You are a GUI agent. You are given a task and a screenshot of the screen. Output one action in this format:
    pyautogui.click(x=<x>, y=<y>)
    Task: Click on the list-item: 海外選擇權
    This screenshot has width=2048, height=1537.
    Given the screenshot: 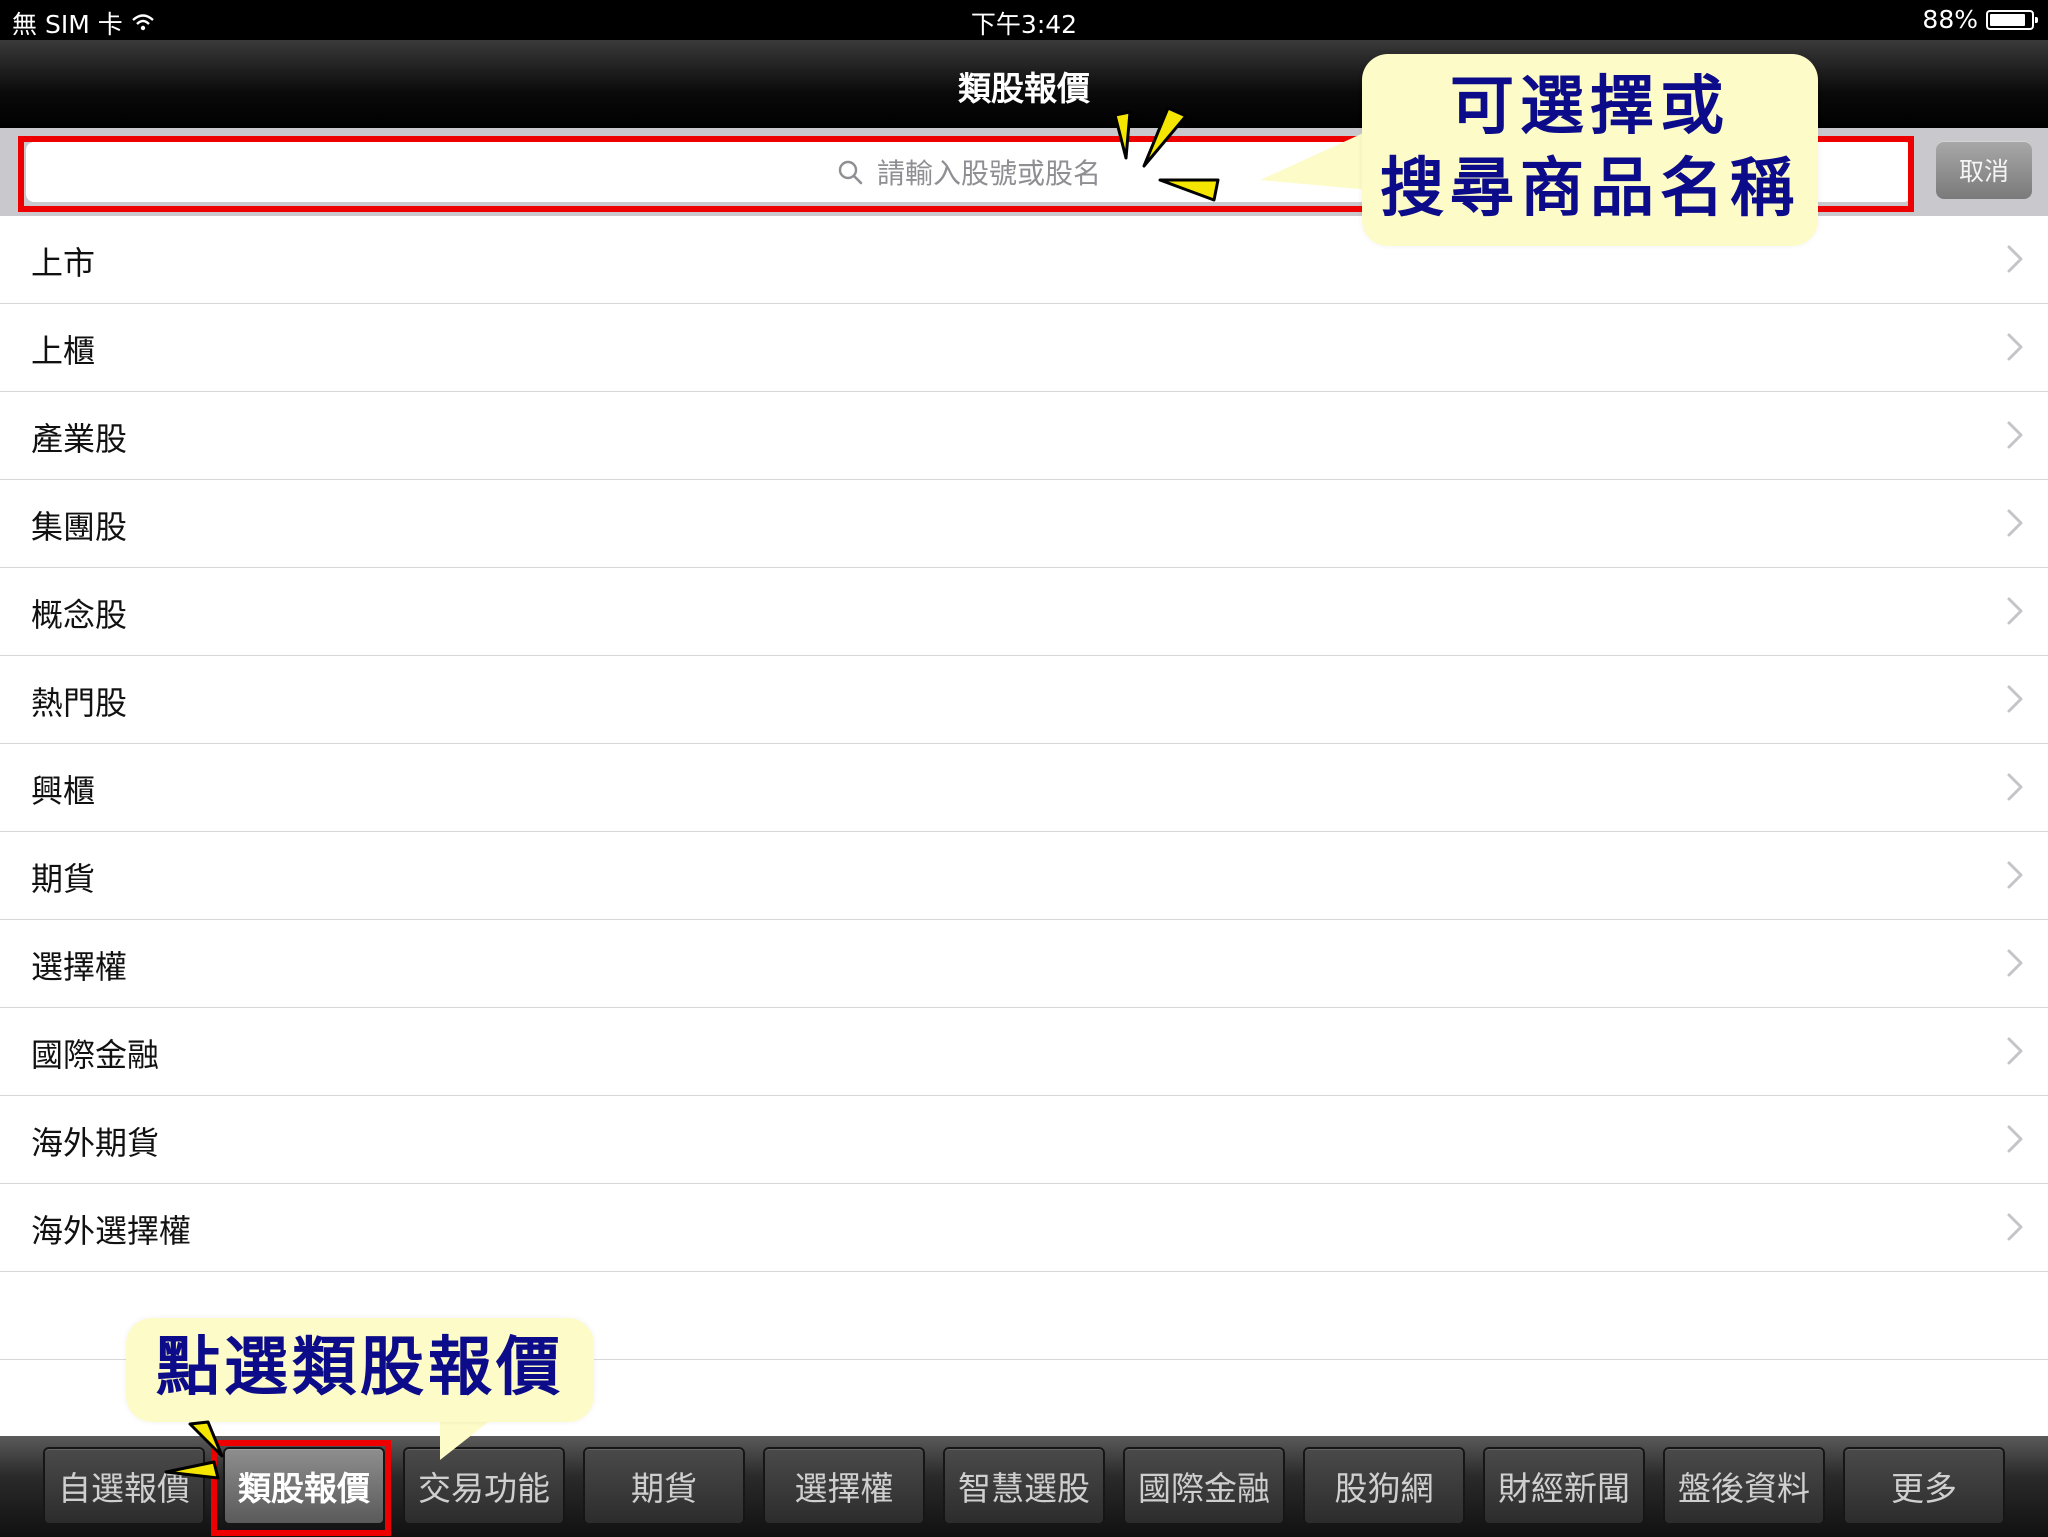 What is the action you would take?
    pyautogui.click(x=1024, y=1228)
    